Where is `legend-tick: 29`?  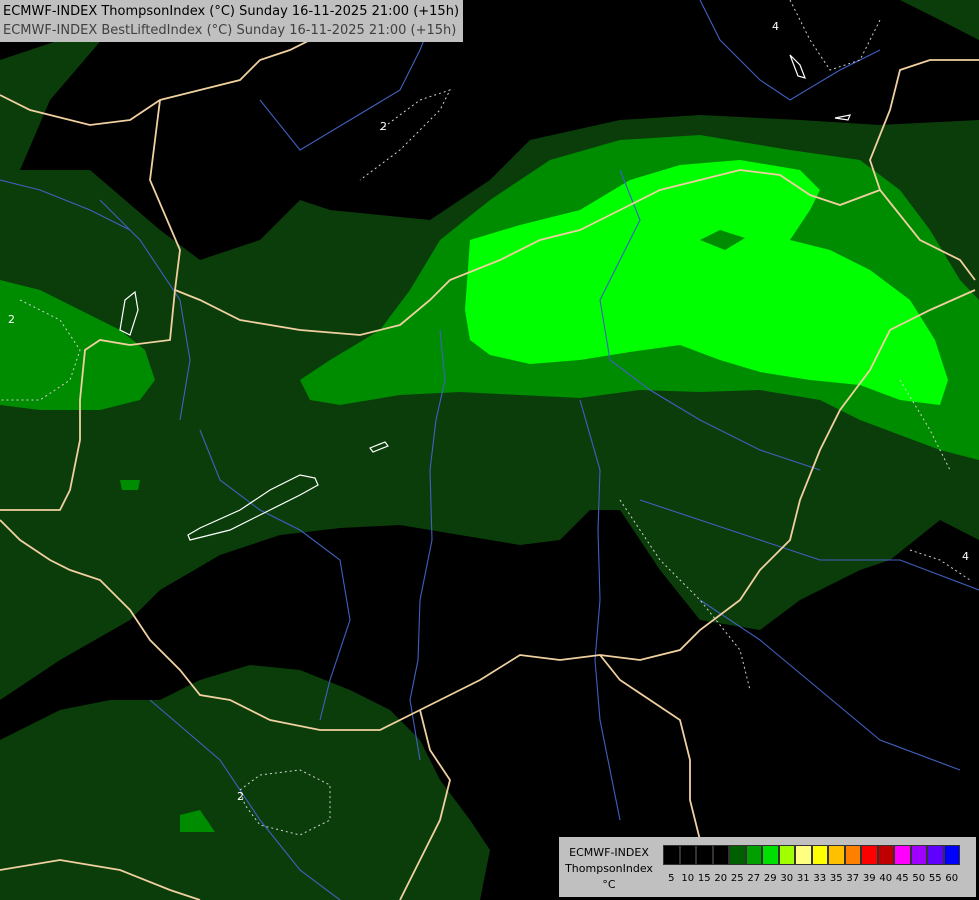 legend-tick: 29 is located at coordinates (770, 878).